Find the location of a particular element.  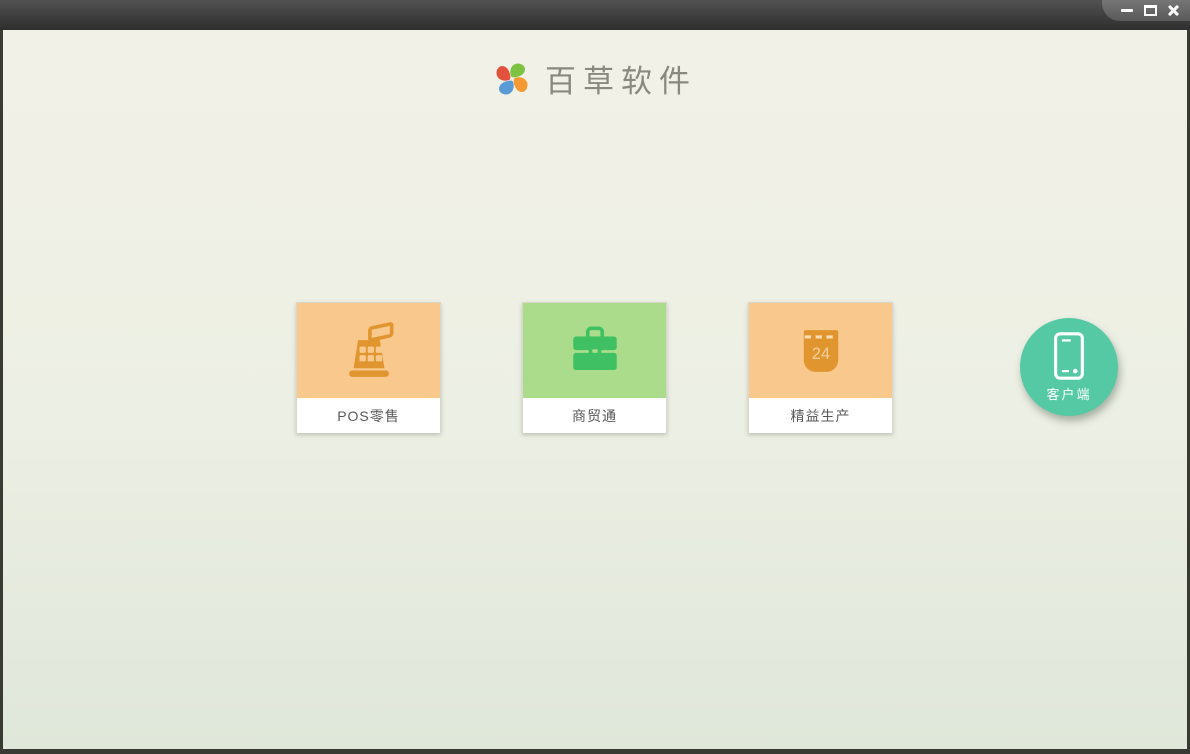

maximize-button is located at coordinates (1150, 11).